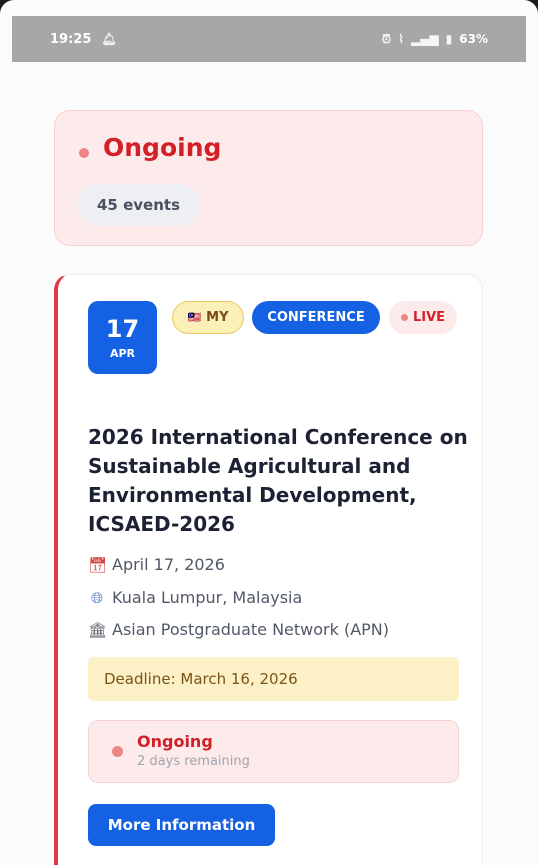 Image resolution: width=538 pixels, height=865 pixels. What do you see at coordinates (109, 39) in the screenshot?
I see `notification-bell-icon: 🔔︎` at bounding box center [109, 39].